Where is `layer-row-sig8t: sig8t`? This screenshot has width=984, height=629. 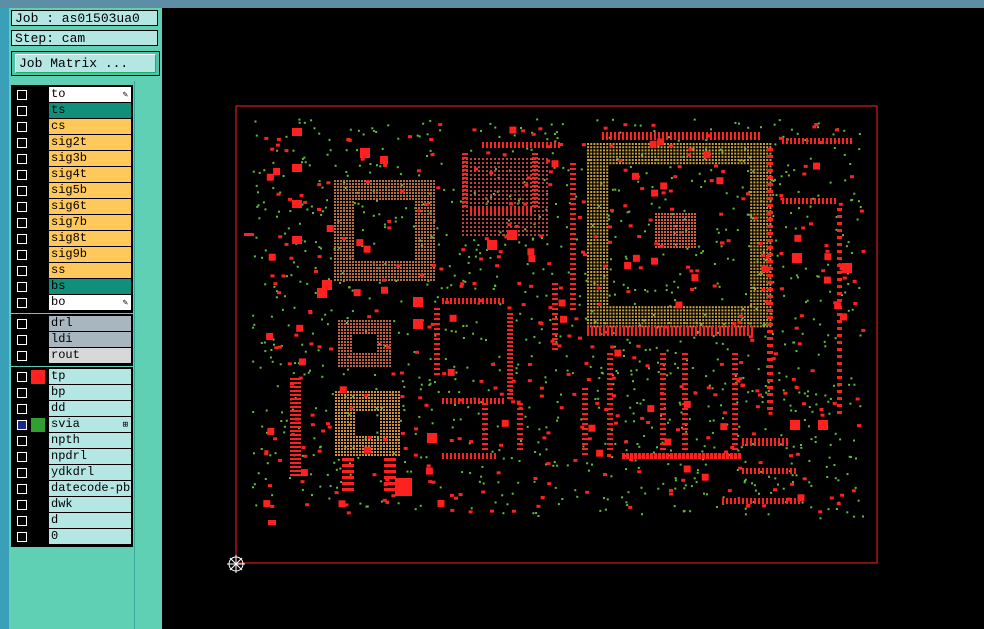 layer-row-sig8t: sig8t is located at coordinates (72, 239).